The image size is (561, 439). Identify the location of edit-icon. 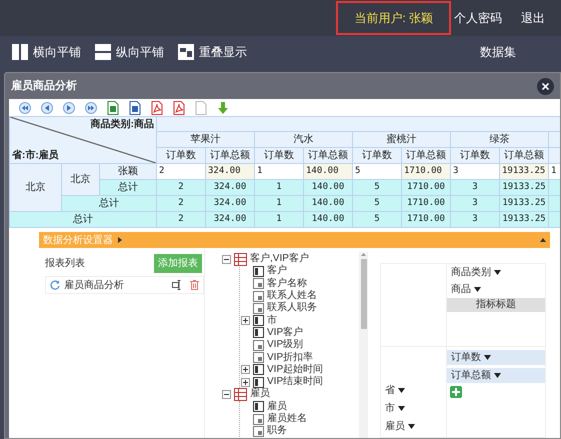
(177, 285).